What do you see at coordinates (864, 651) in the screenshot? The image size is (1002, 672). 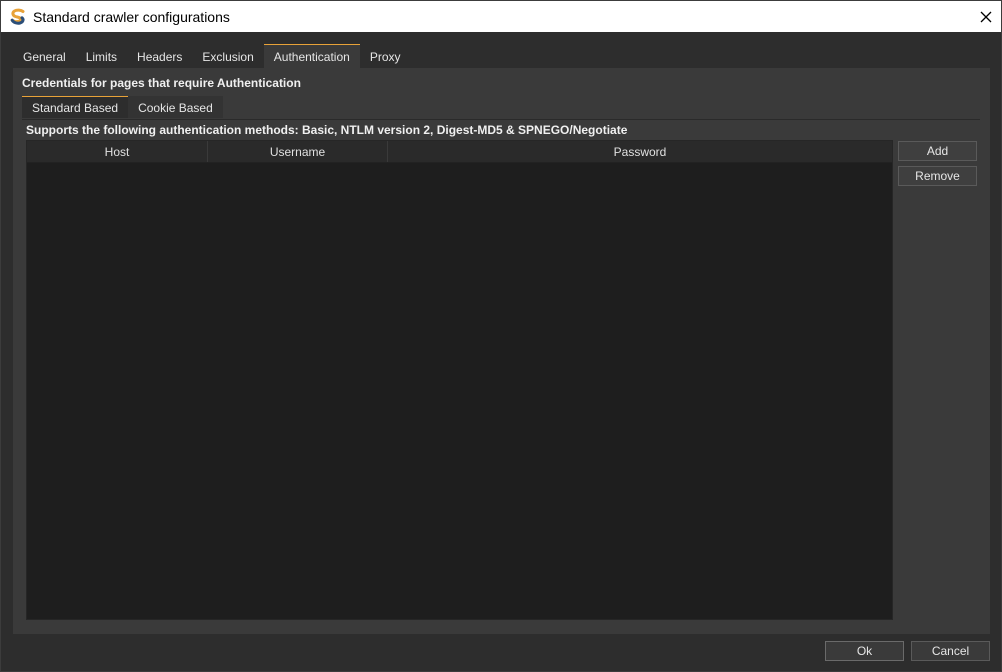 I see `ok-button: Ok` at bounding box center [864, 651].